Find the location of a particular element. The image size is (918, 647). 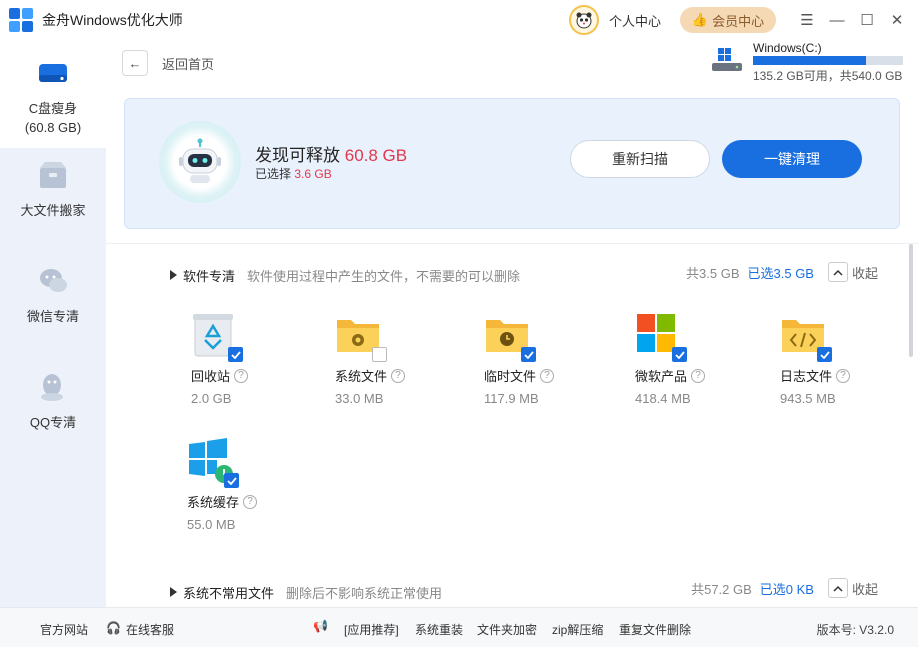

vip-center-button: 👍 会员中心 is located at coordinates (728, 20).